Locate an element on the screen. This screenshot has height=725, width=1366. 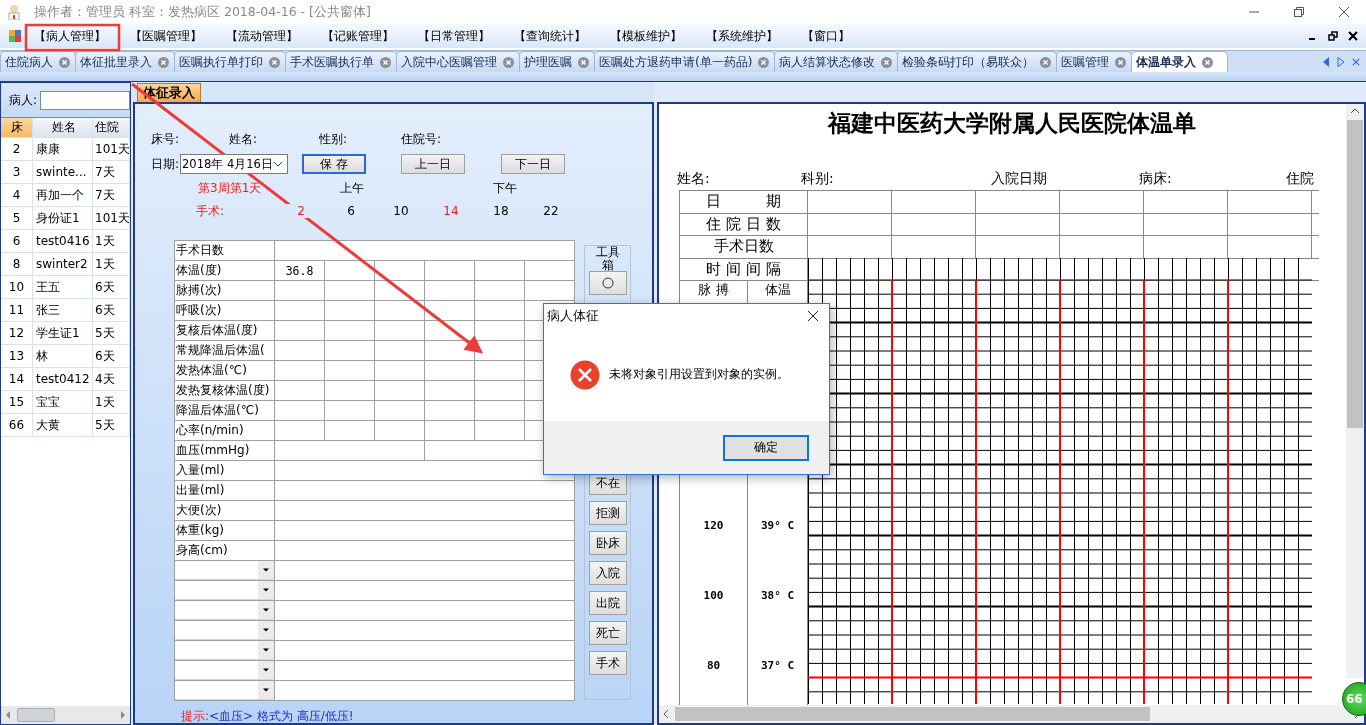
form-button: 上一日 is located at coordinates (433, 164).